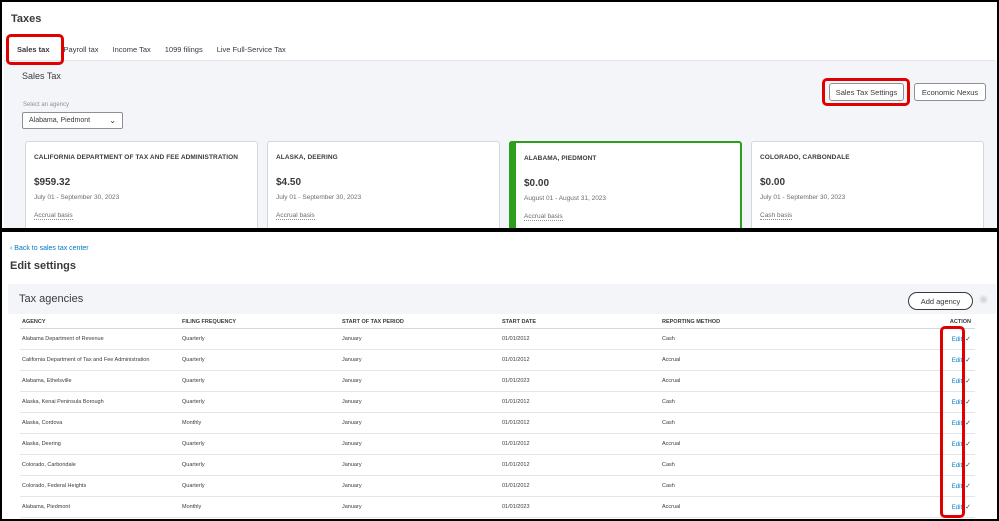  What do you see at coordinates (512, 184) in the screenshot?
I see `selected-accent-bar` at bounding box center [512, 184].